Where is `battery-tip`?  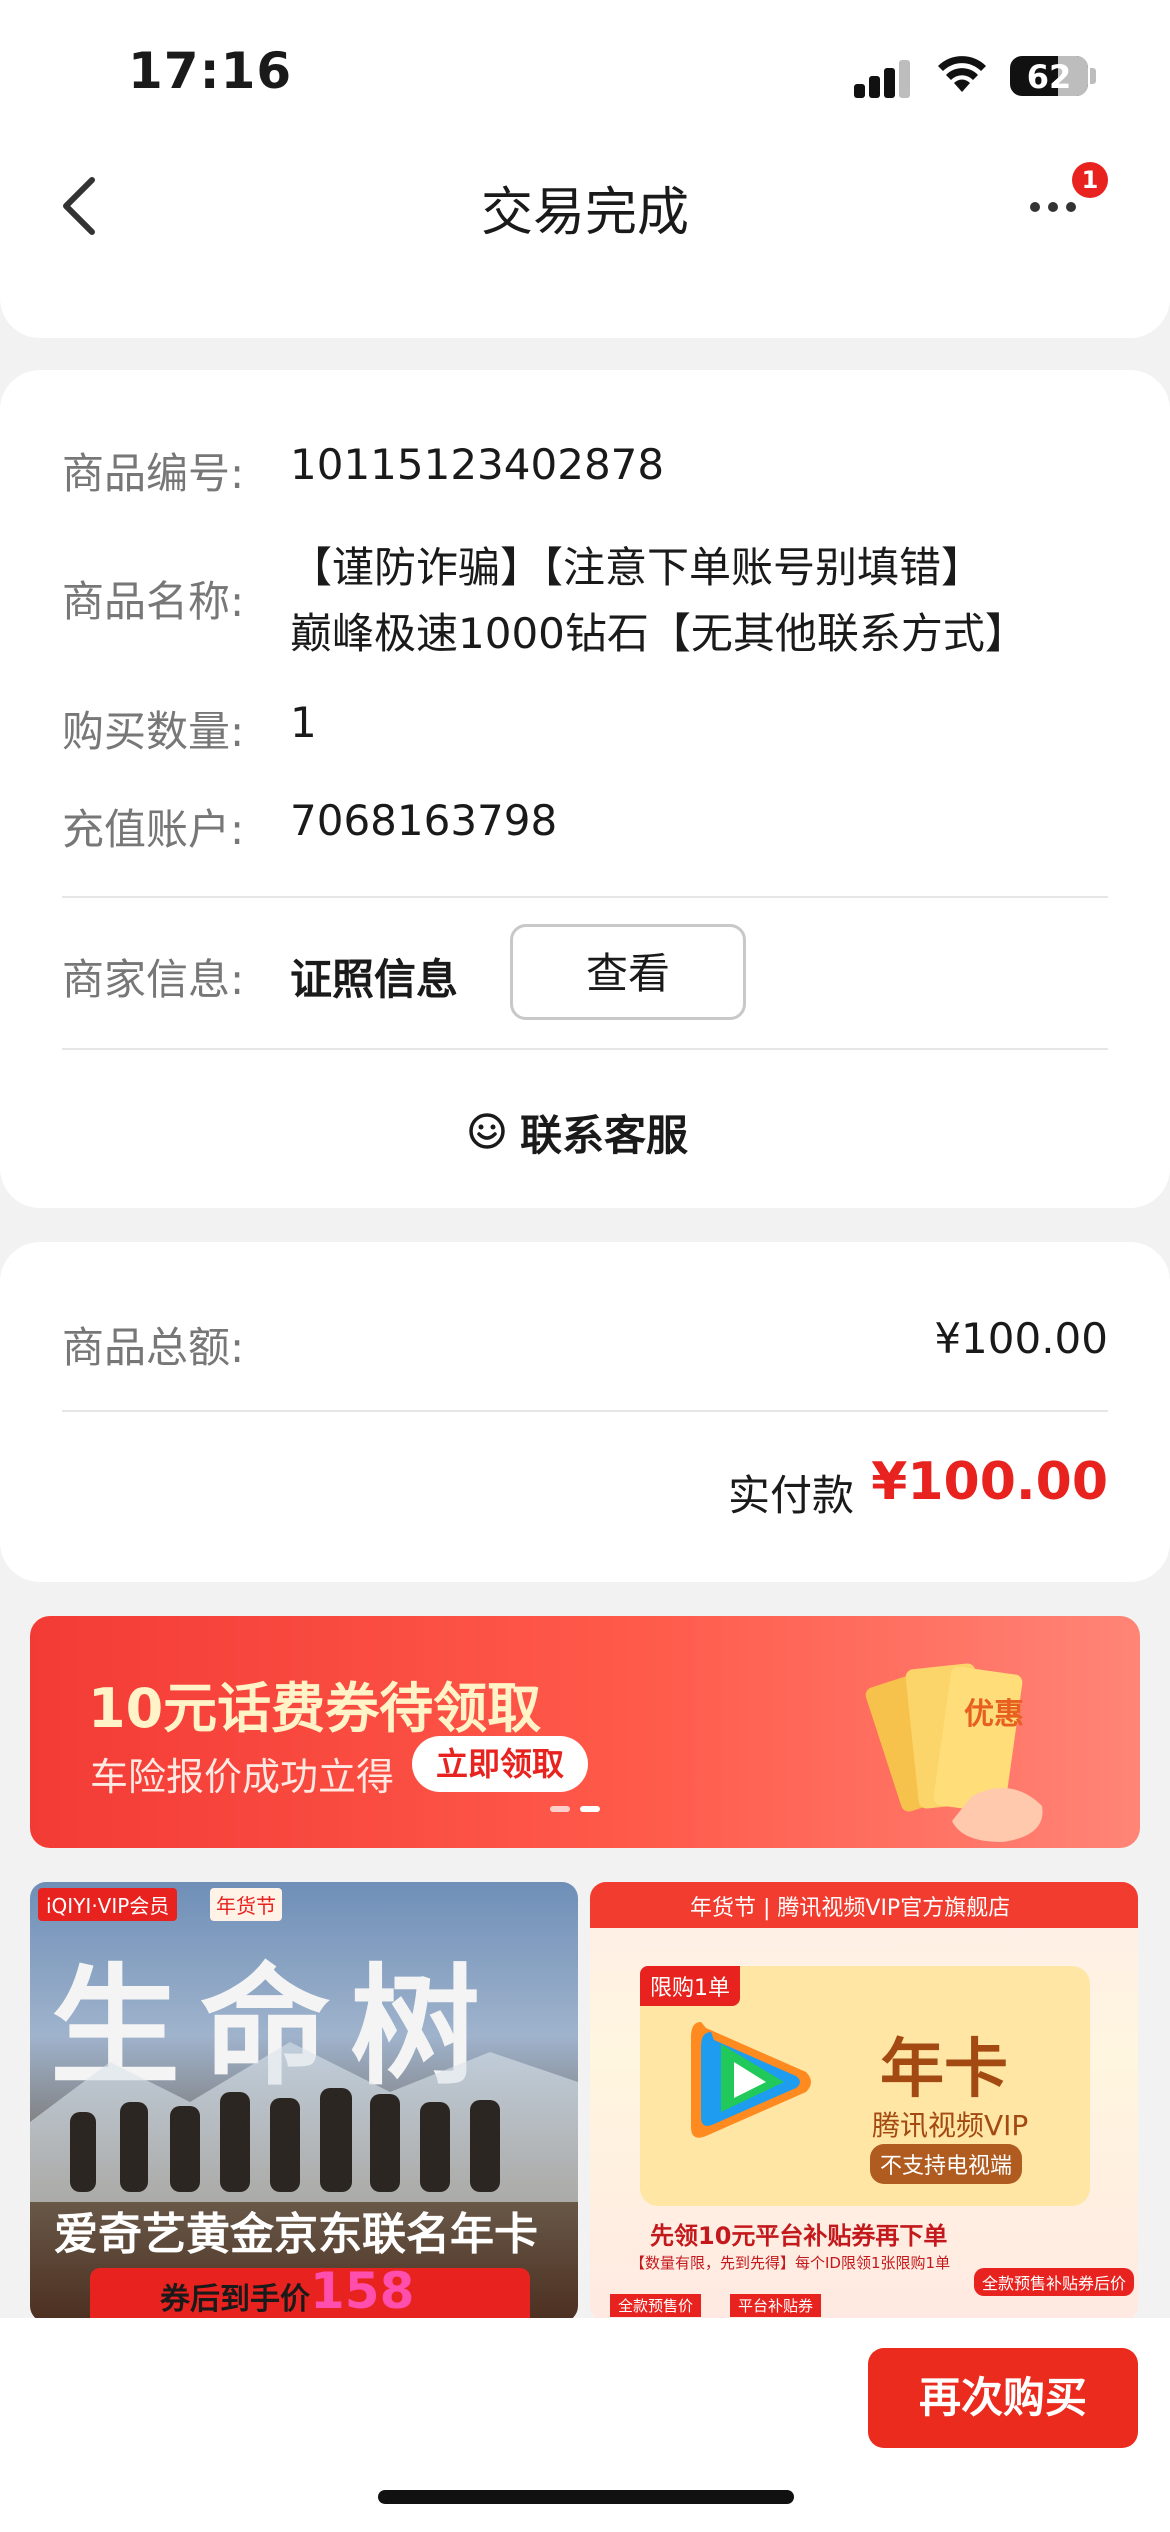 battery-tip is located at coordinates (1093, 76).